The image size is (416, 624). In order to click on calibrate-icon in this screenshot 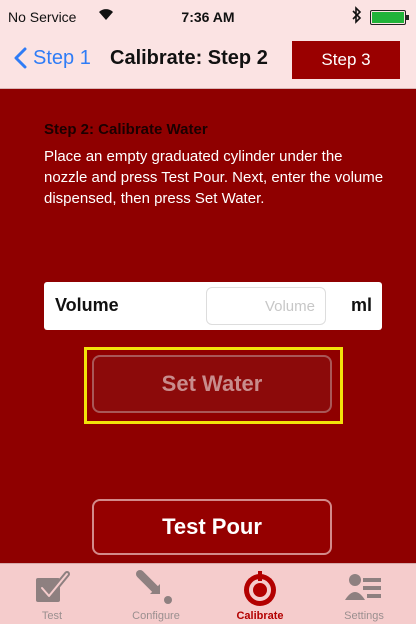, I will do `click(260, 588)`.